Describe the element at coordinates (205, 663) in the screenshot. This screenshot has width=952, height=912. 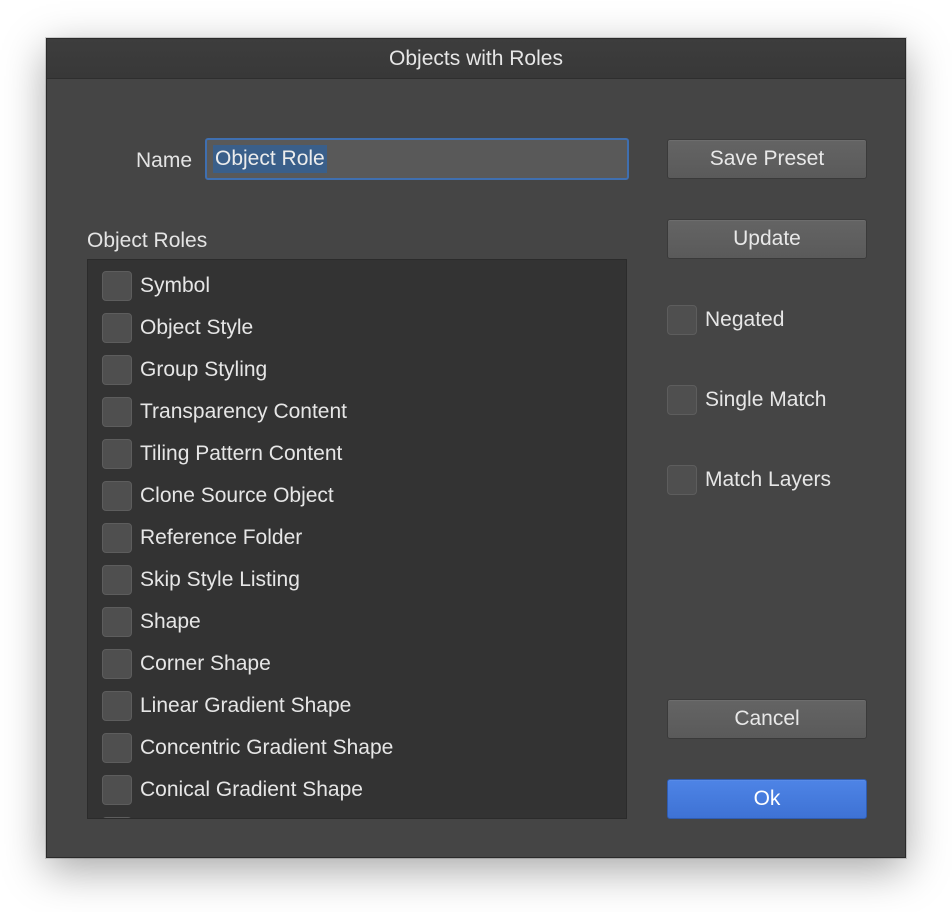
I see `role-label: Corner Shape` at that location.